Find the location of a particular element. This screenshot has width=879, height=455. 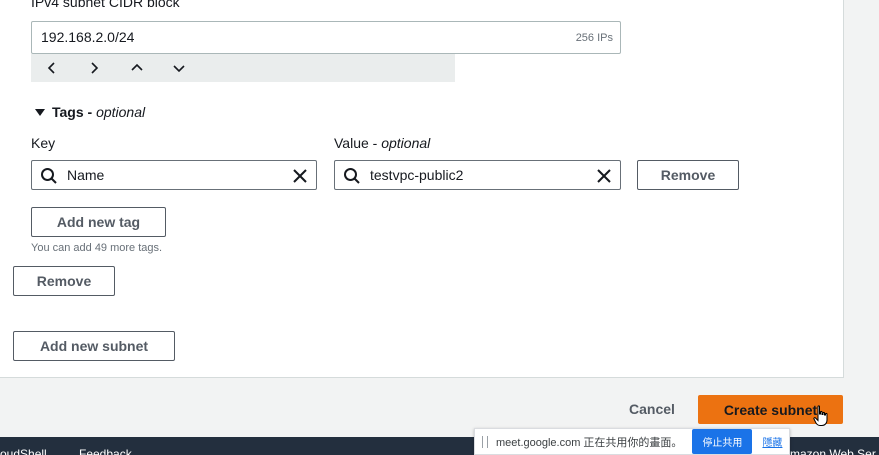

chevron-up-icon is located at coordinates (137, 68).